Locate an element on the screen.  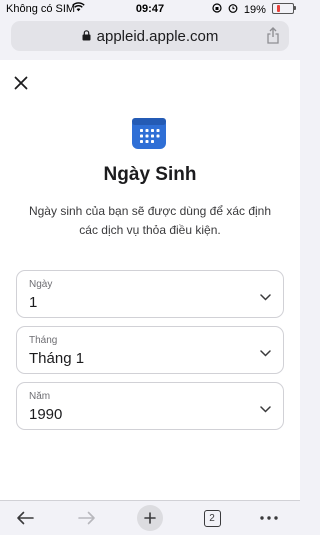
more-button is located at coordinates (269, 518).